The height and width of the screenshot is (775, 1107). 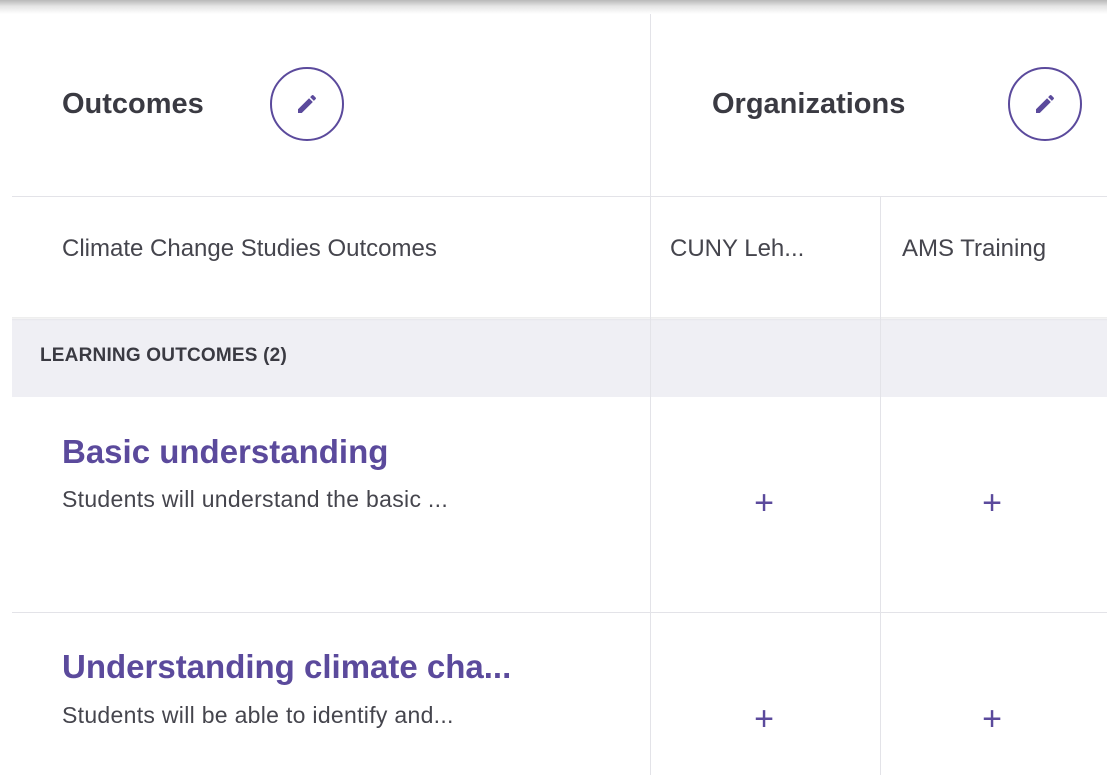 What do you see at coordinates (133, 104) in the screenshot?
I see `outcomes-header-title: Outcomes` at bounding box center [133, 104].